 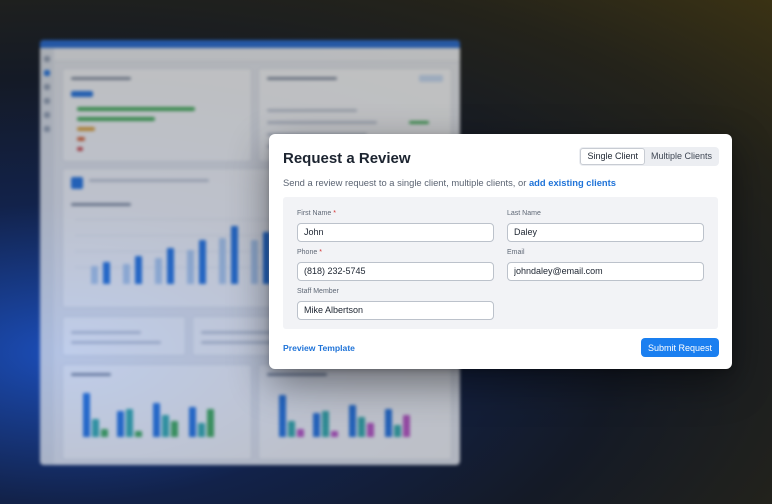 I want to click on background-sidebar, so click(x=47, y=256).